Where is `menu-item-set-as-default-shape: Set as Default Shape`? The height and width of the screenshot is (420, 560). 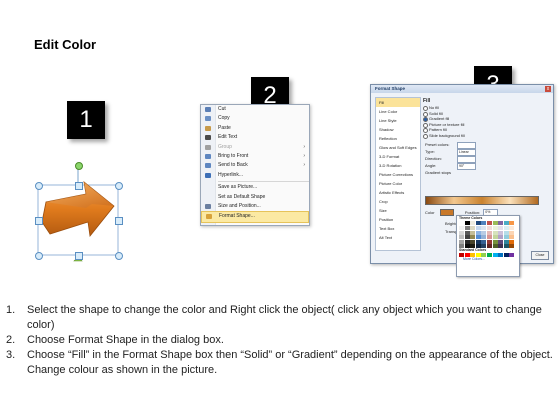 menu-item-set-as-default-shape: Set as Default Shape is located at coordinates (255, 197).